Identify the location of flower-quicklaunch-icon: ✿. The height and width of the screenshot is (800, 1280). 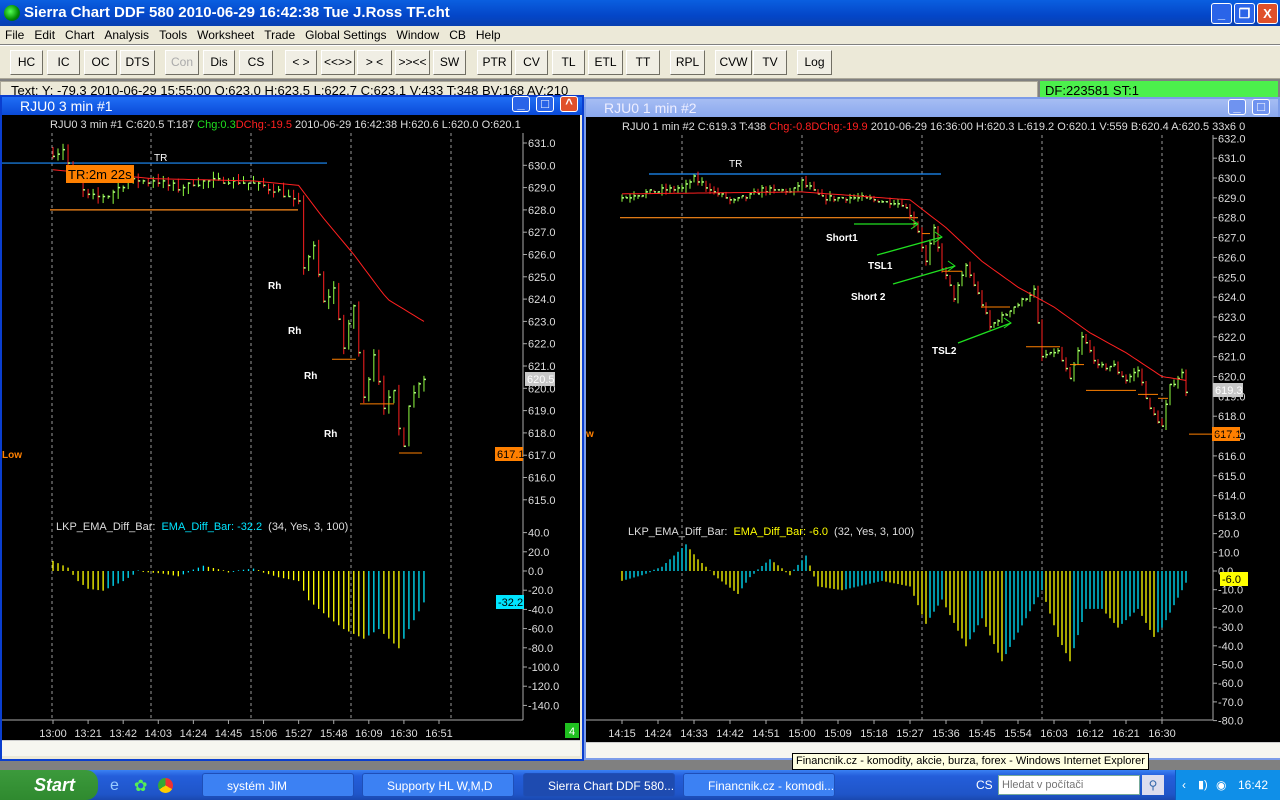
(140, 786).